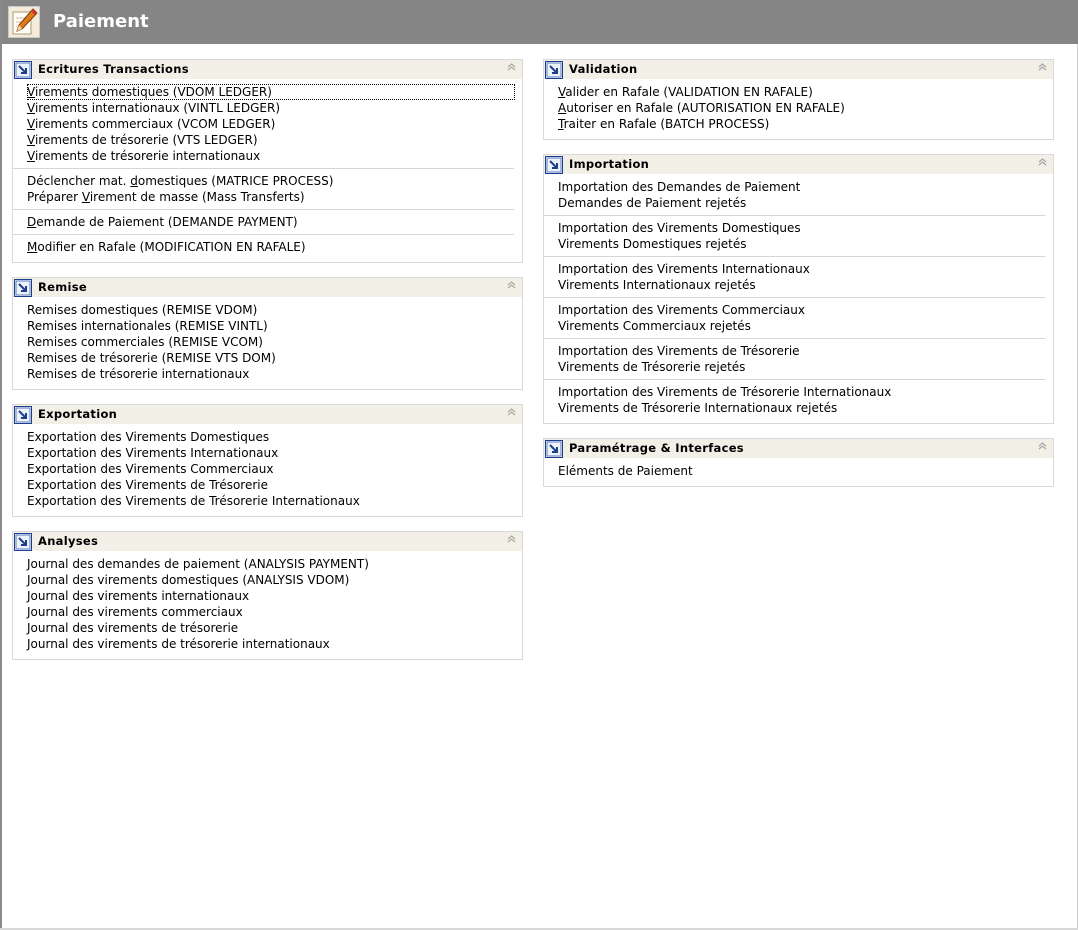 This screenshot has height=930, width=1078. Describe the element at coordinates (148, 485) in the screenshot. I see `link-text: Exportation des Virements de Trésorerie` at that location.